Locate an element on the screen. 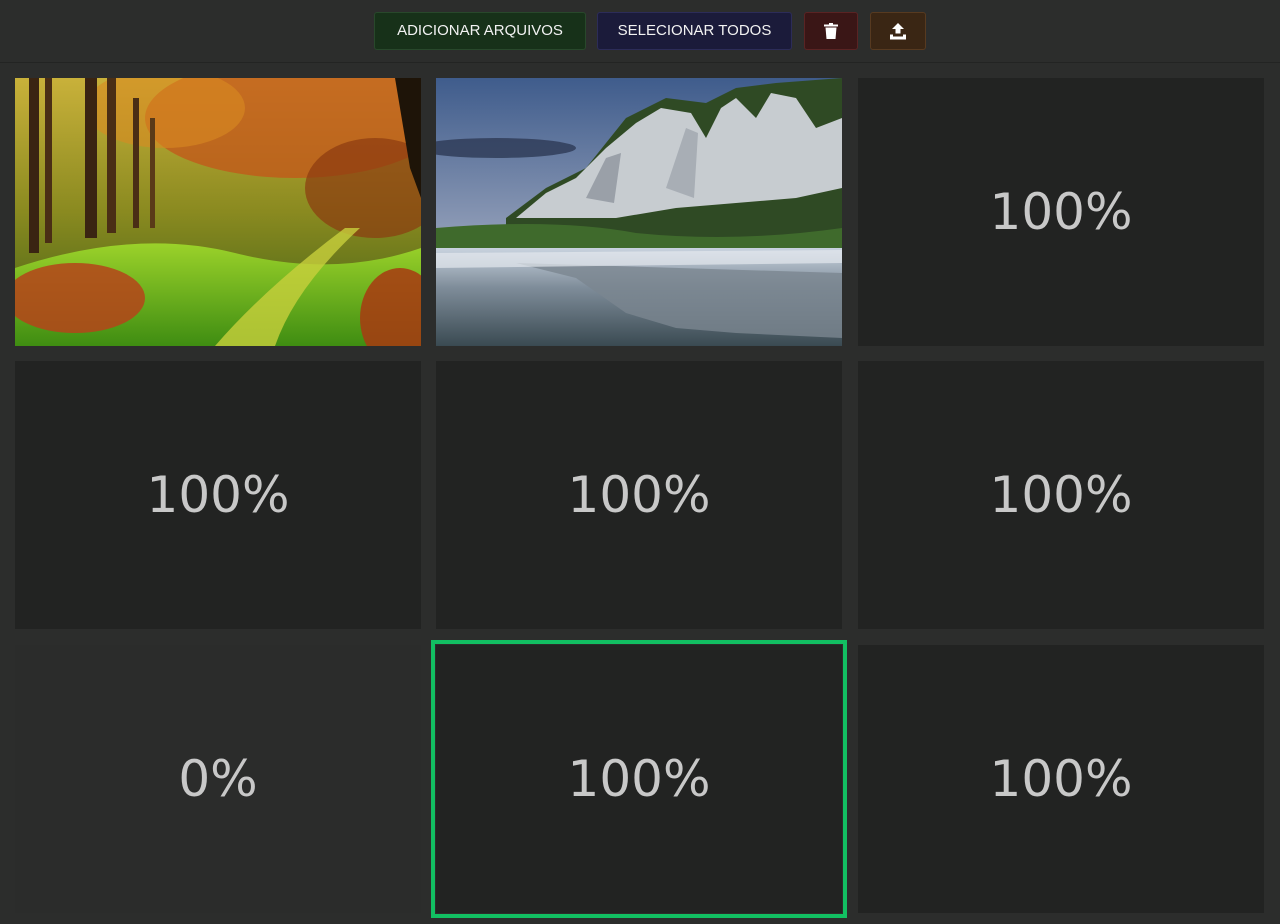 The image size is (1280, 924). upload-icon is located at coordinates (898, 31).